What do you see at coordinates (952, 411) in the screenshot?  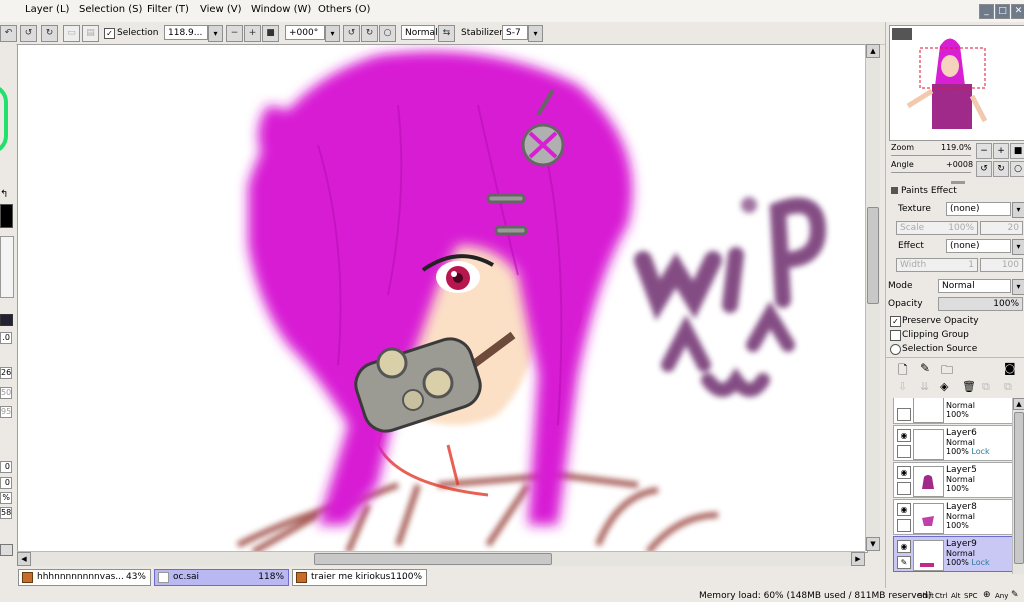 I see `layer-item: Normal 100%` at bounding box center [952, 411].